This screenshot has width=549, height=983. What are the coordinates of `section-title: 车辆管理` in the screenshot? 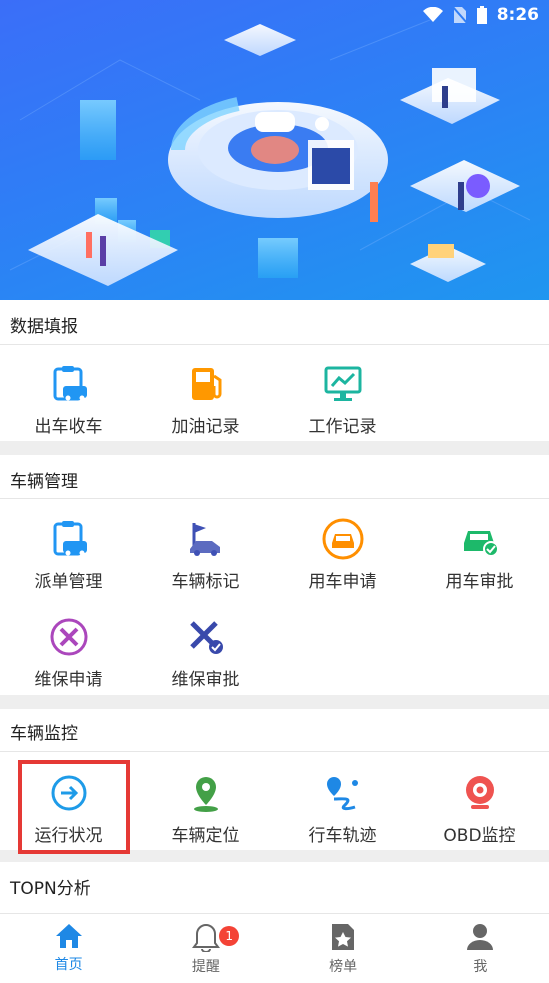 It's located at (44, 482).